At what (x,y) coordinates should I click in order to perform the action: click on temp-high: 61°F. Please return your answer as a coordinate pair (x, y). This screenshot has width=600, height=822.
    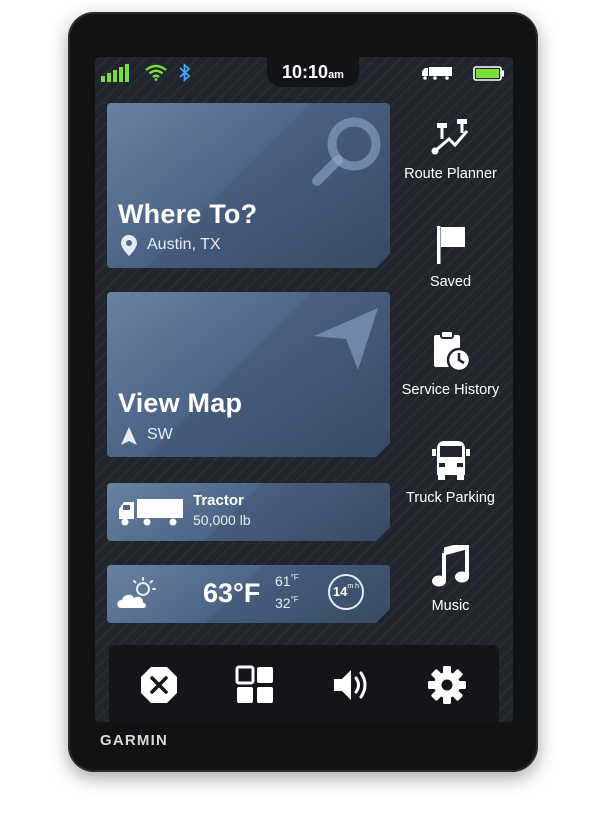
    Looking at the image, I should click on (287, 581).